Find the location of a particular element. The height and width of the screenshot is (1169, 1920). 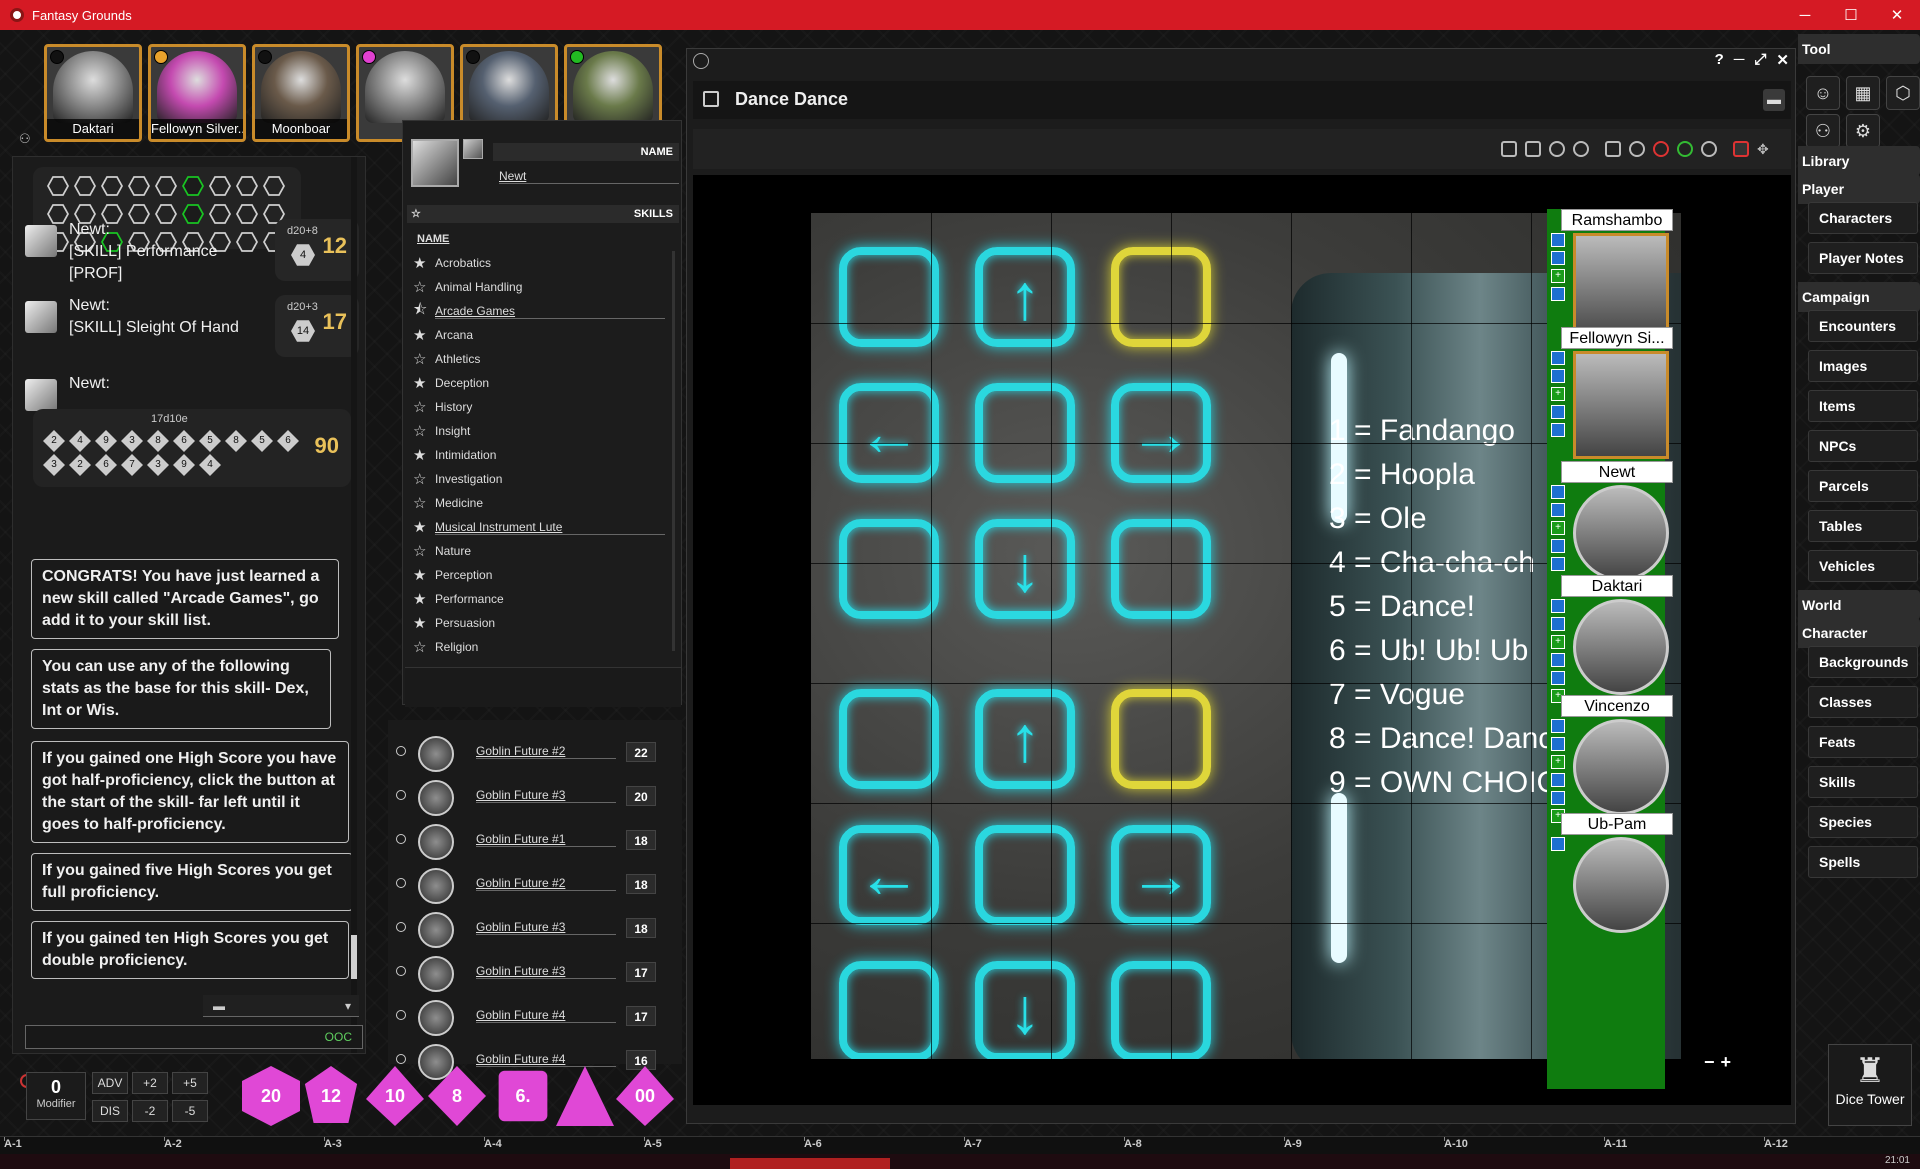

character-name: Newt is located at coordinates (589, 176).